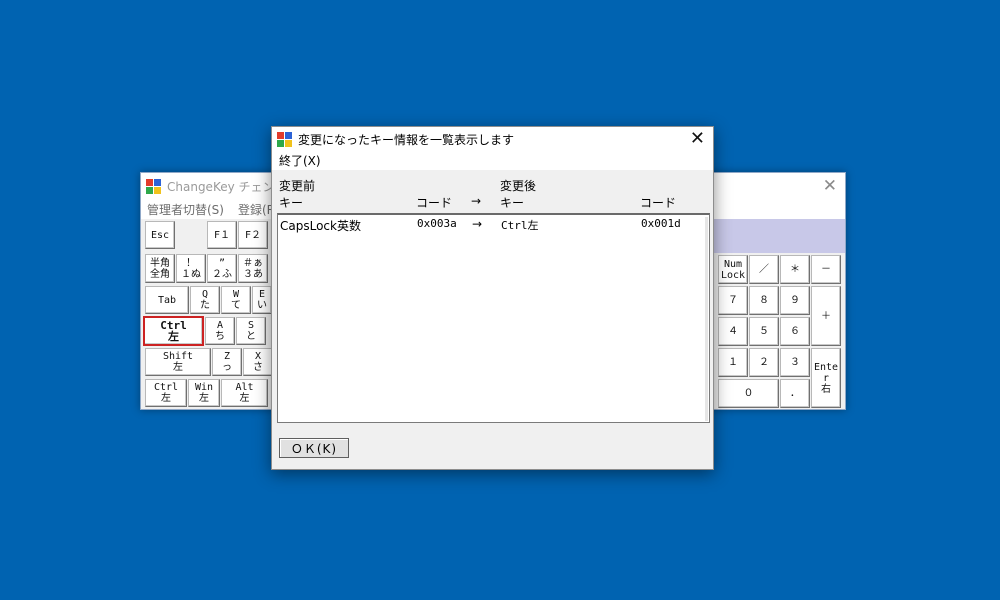  I want to click on key-num-3: ３, so click(795, 362).